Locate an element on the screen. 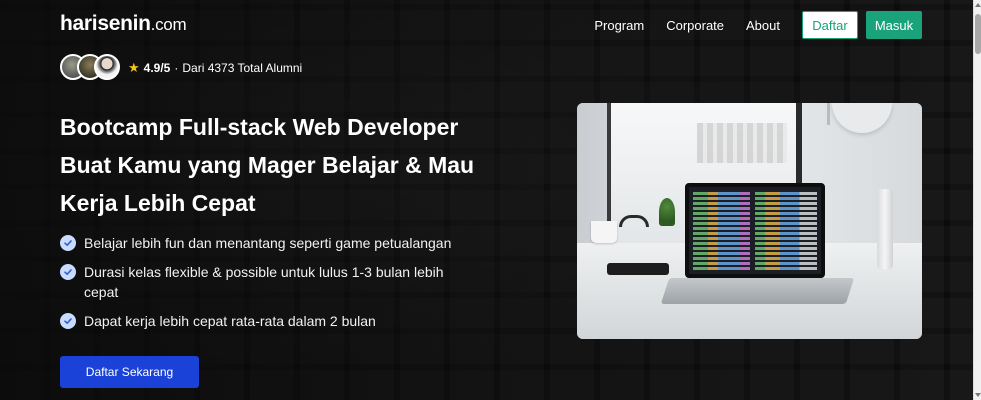 The width and height of the screenshot is (981, 400). site-logo: harisenin.com is located at coordinates (123, 24).